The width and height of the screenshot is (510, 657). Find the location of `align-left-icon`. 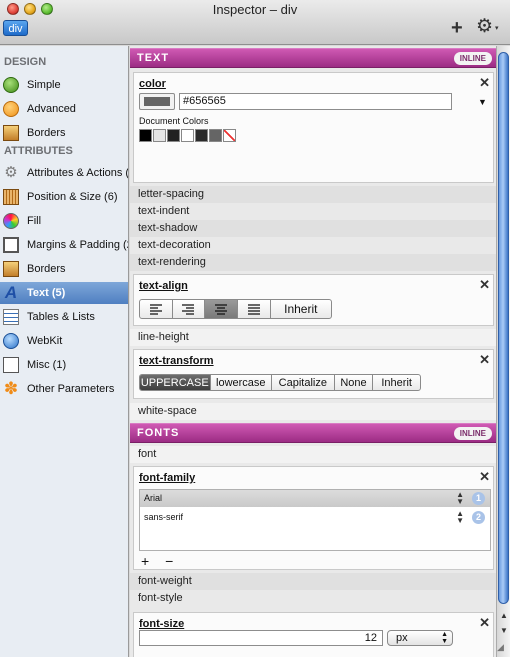

align-left-icon is located at coordinates (156, 309).